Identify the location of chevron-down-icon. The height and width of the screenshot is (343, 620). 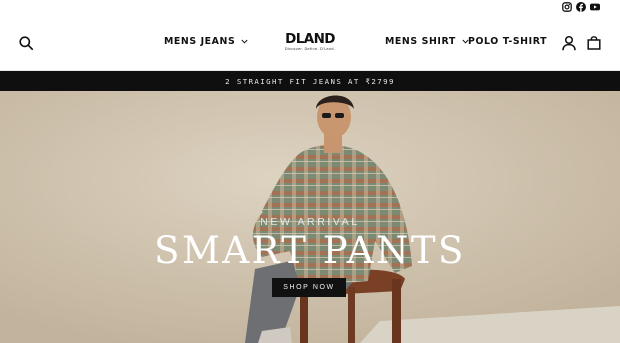
(244, 41).